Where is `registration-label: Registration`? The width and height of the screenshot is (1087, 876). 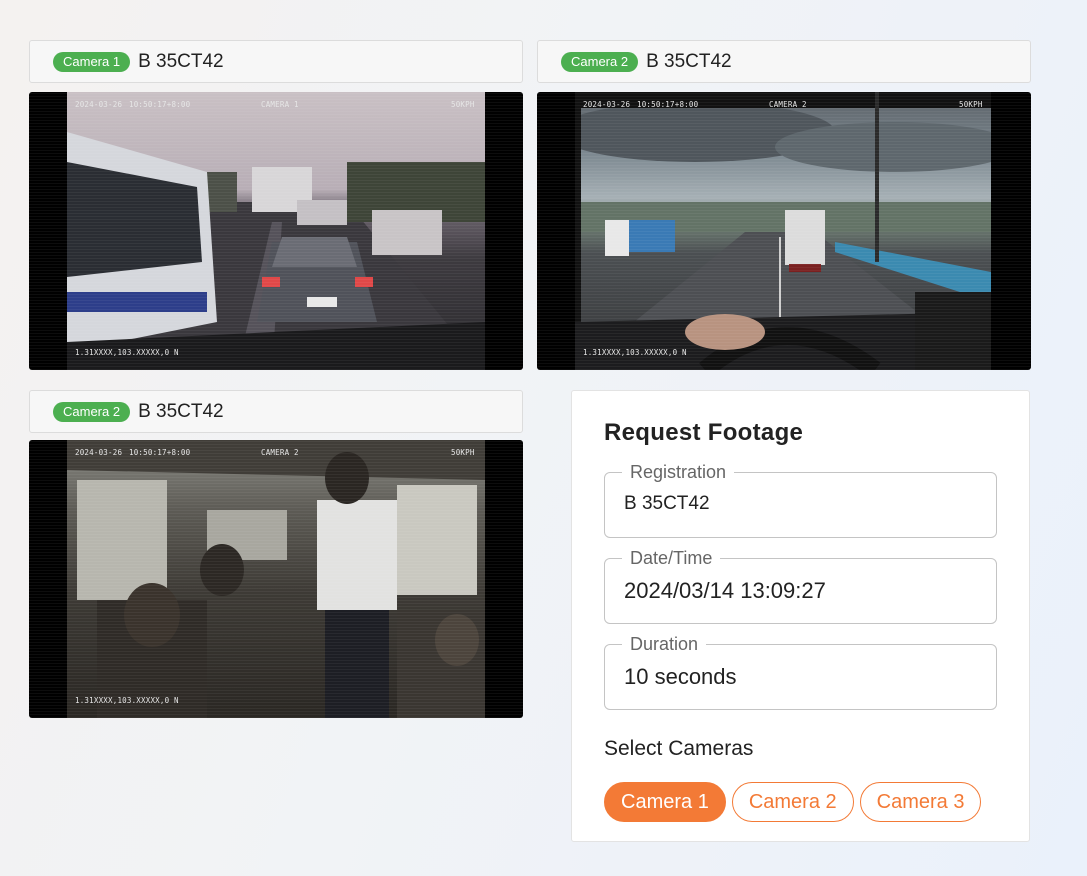 registration-label: Registration is located at coordinates (678, 472).